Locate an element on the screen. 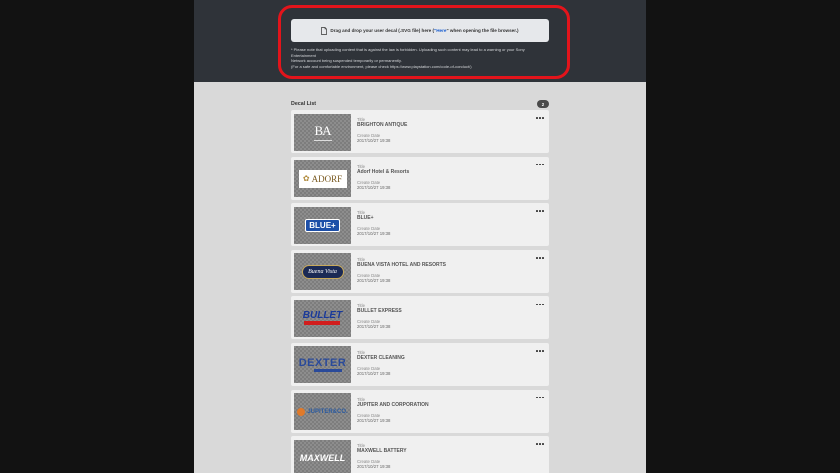 Image resolution: width=840 pixels, height=473 pixels. decal-thumbnail: JUPITER&CO. is located at coordinates (322, 412).